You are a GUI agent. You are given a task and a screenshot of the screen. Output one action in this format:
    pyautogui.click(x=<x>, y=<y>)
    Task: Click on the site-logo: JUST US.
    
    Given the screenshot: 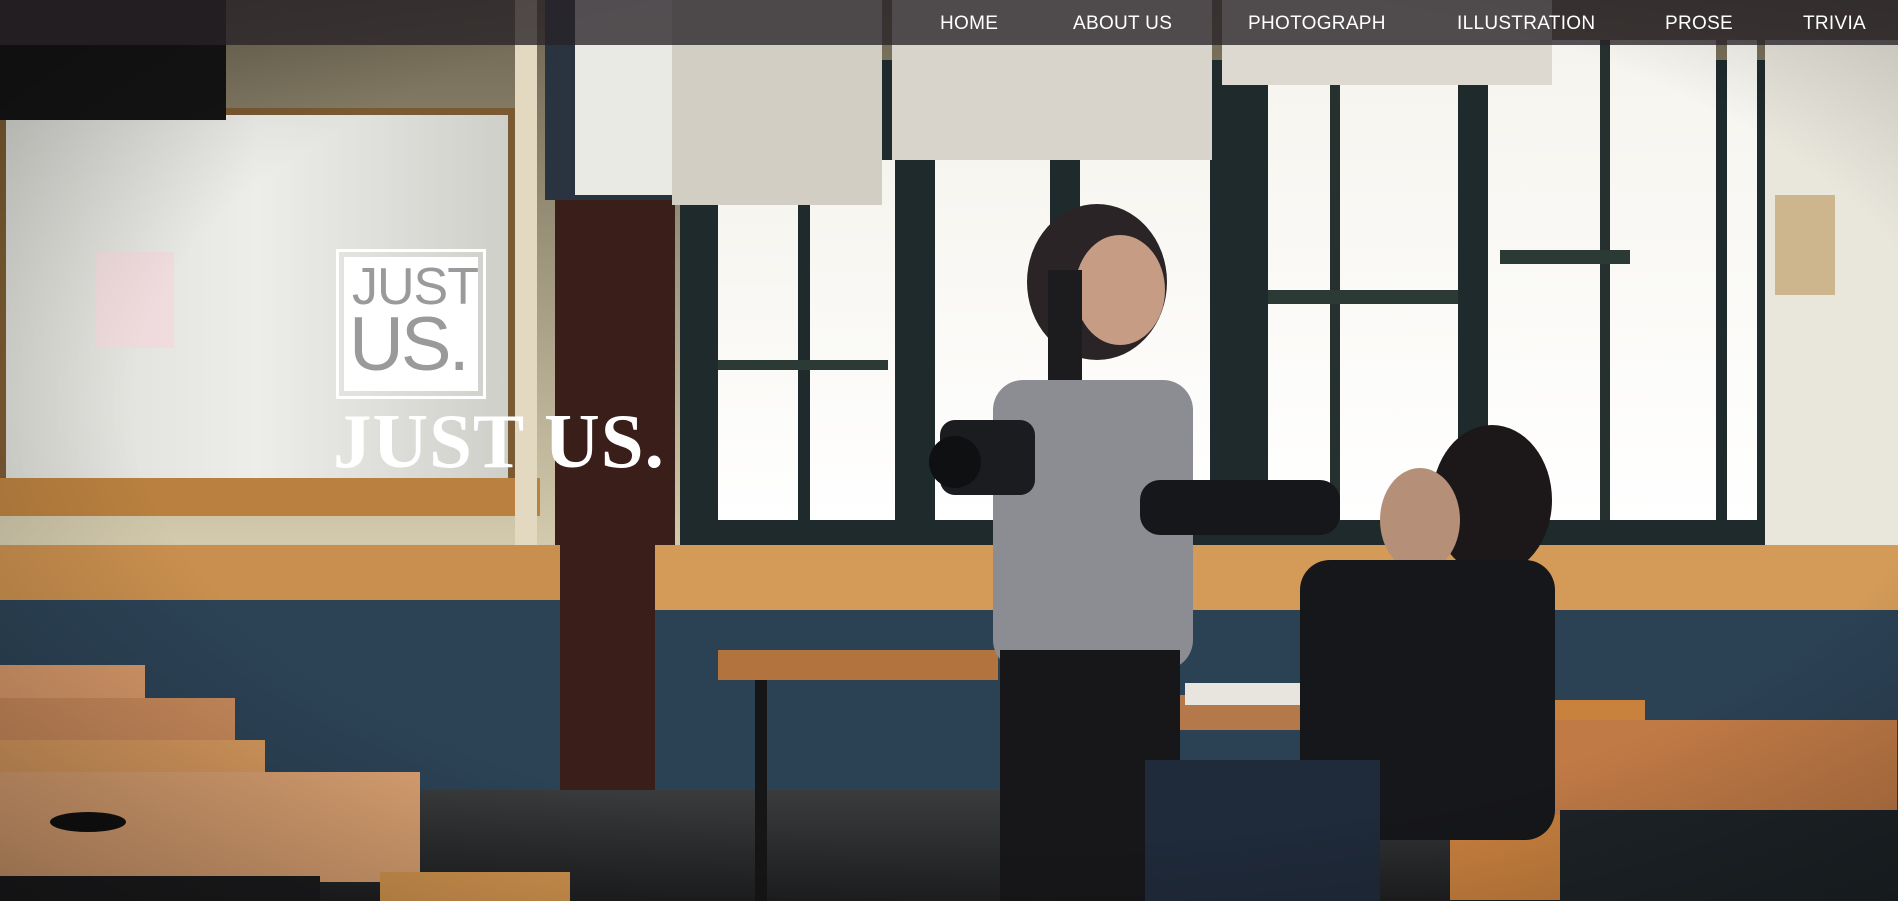 What is the action you would take?
    pyautogui.click(x=411, y=324)
    